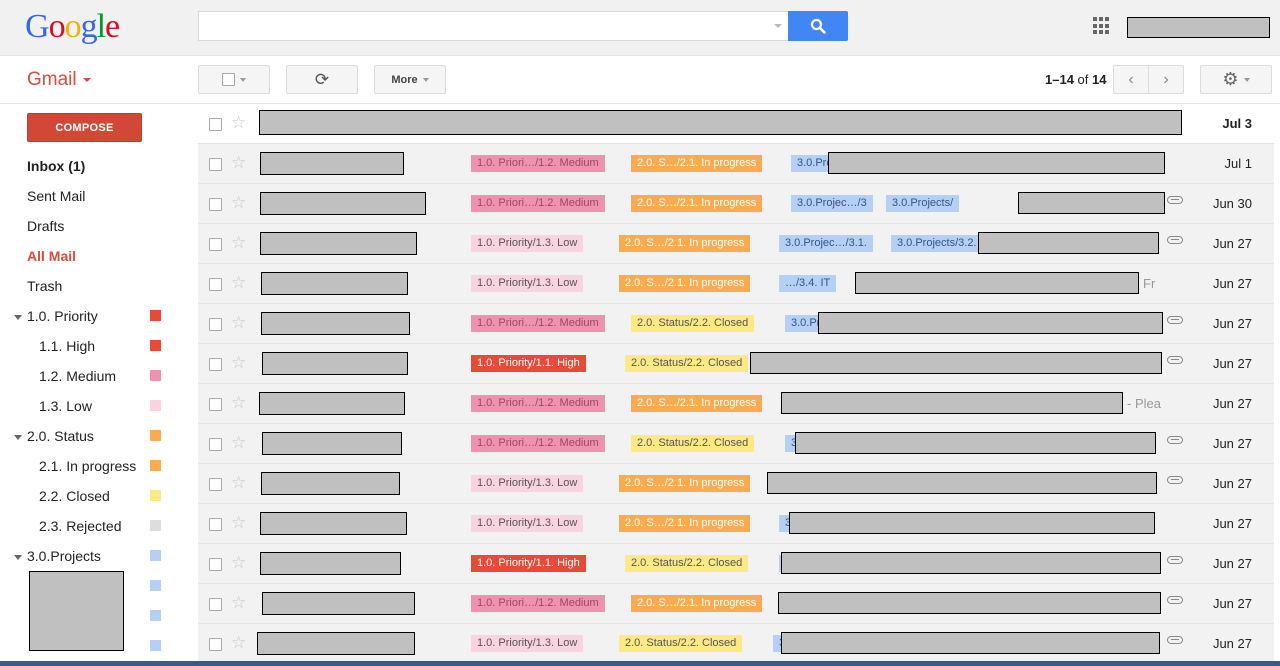 The width and height of the screenshot is (1280, 666). Describe the element at coordinates (818, 26) in the screenshot. I see `search-button` at that location.